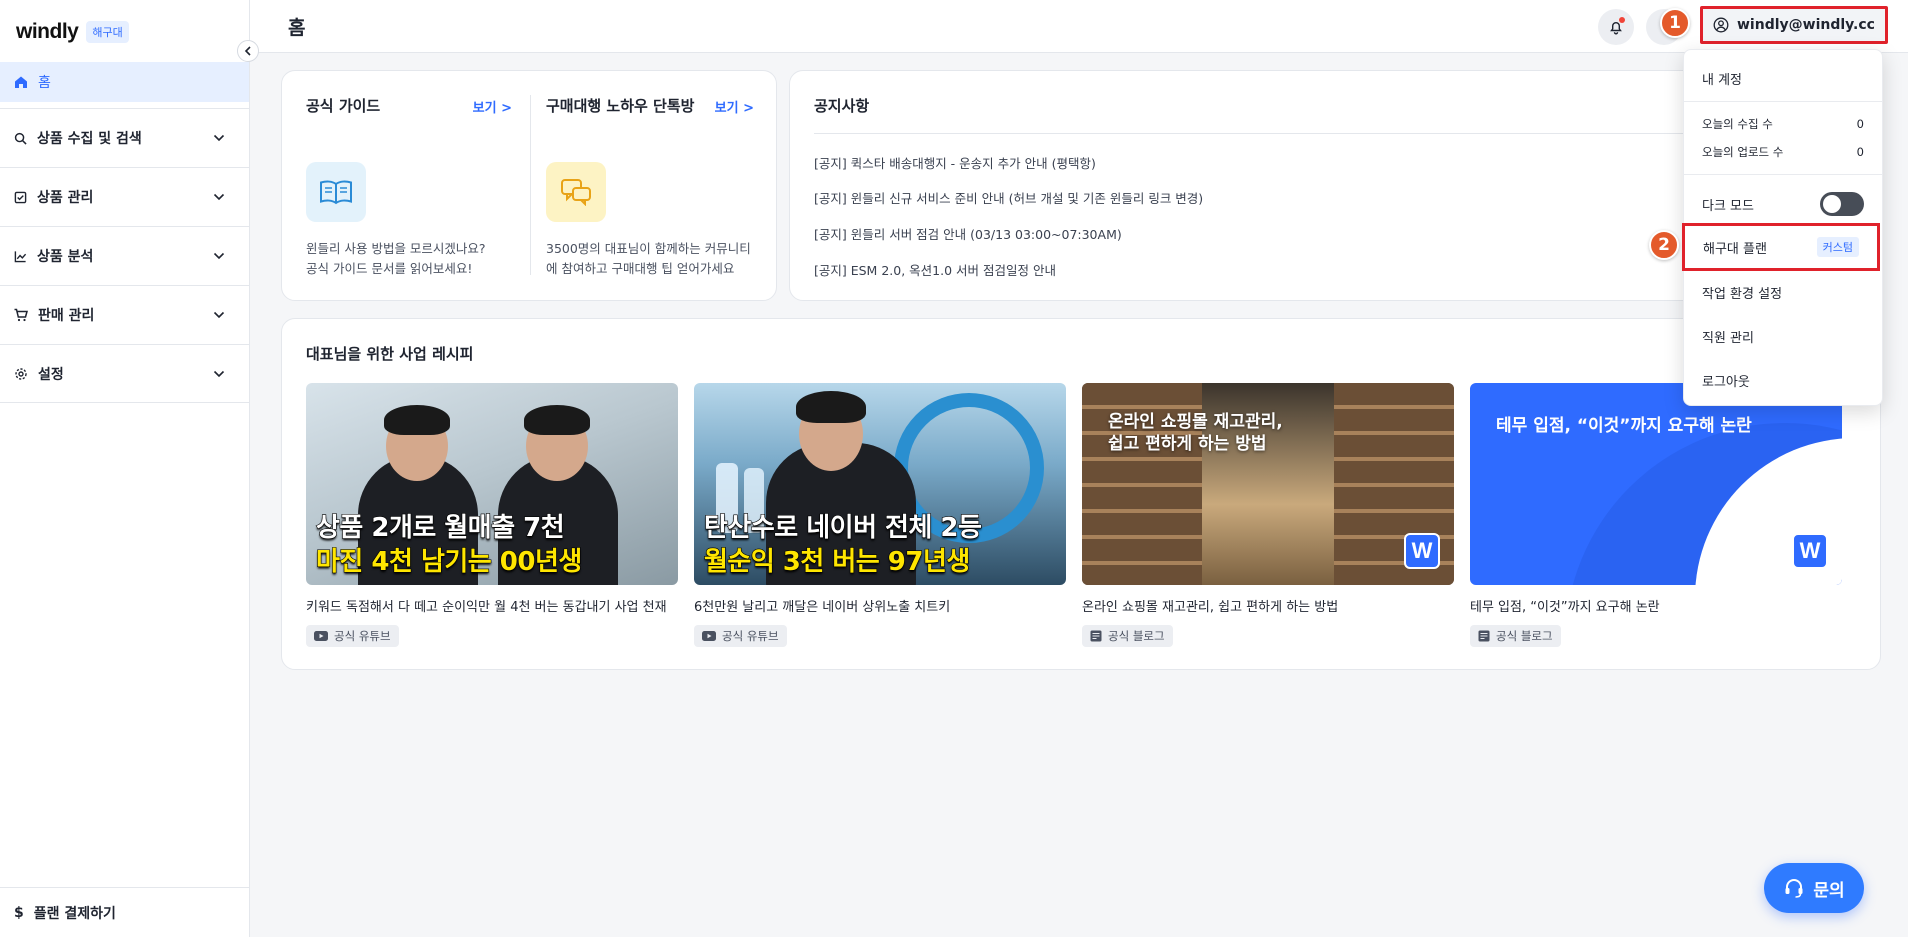 The image size is (1908, 937). Describe the element at coordinates (19, 912) in the screenshot. I see `dollar-icon: $` at that location.